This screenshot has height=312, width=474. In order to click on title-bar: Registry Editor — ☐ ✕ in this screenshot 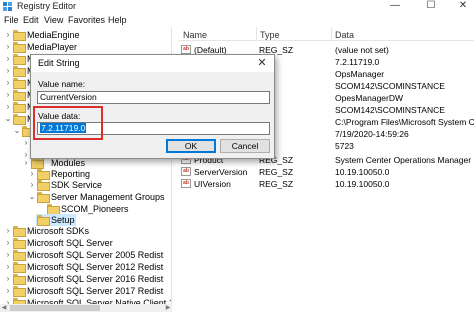, I will do `click(237, 6)`.